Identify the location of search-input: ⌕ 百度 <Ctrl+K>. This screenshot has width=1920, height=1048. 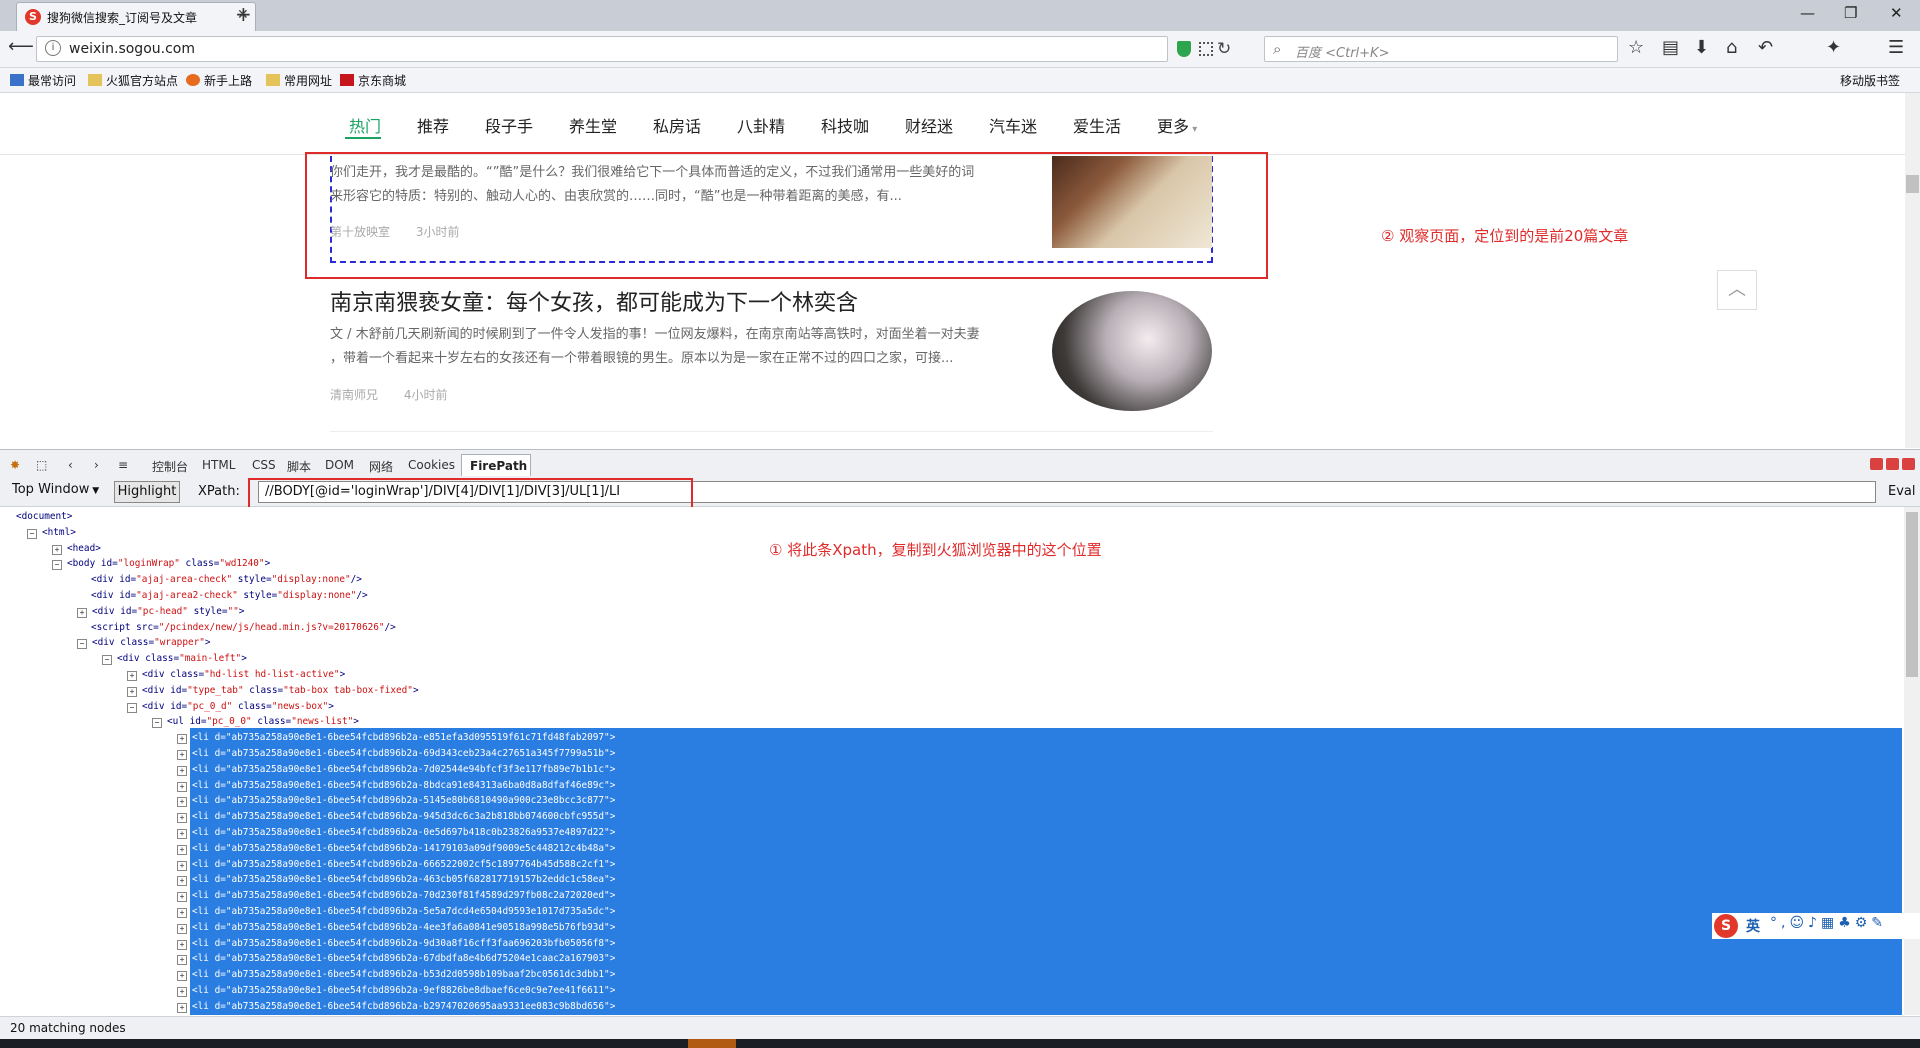
(1441, 49).